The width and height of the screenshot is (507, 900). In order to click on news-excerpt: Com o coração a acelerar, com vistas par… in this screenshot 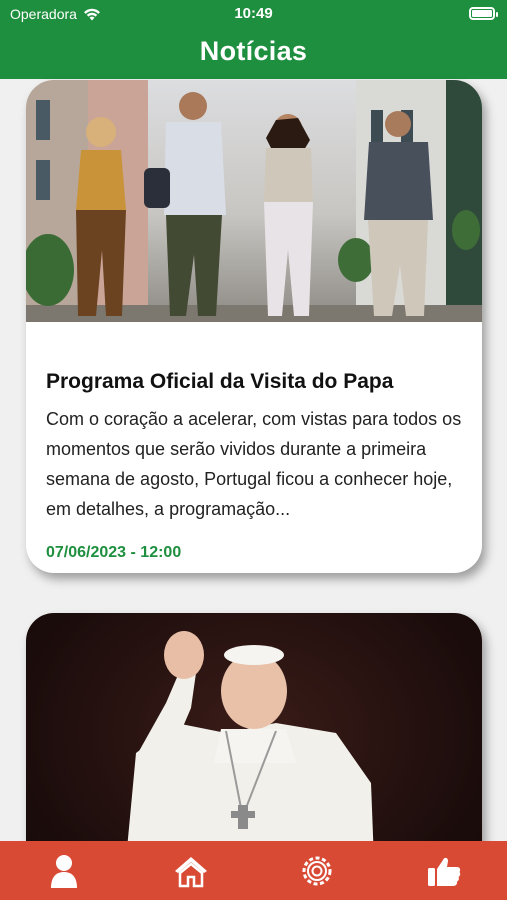, I will do `click(254, 464)`.